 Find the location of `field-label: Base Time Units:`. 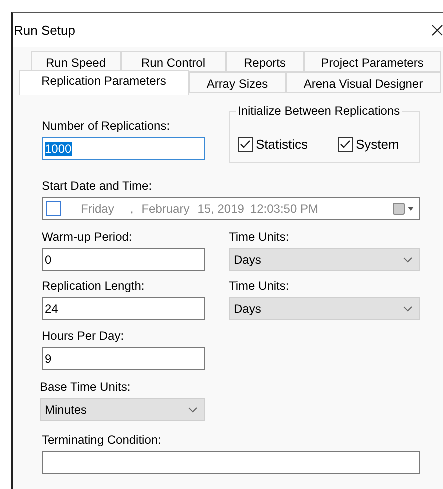

field-label: Base Time Units: is located at coordinates (86, 387).